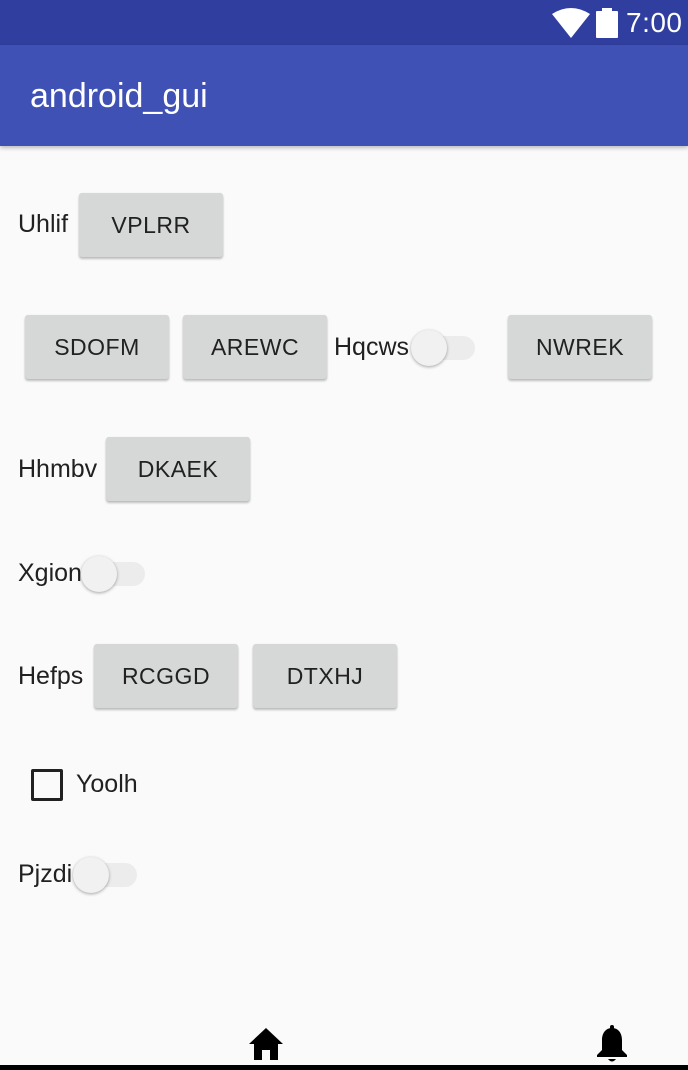  I want to click on nav-divider, so click(344, 1067).